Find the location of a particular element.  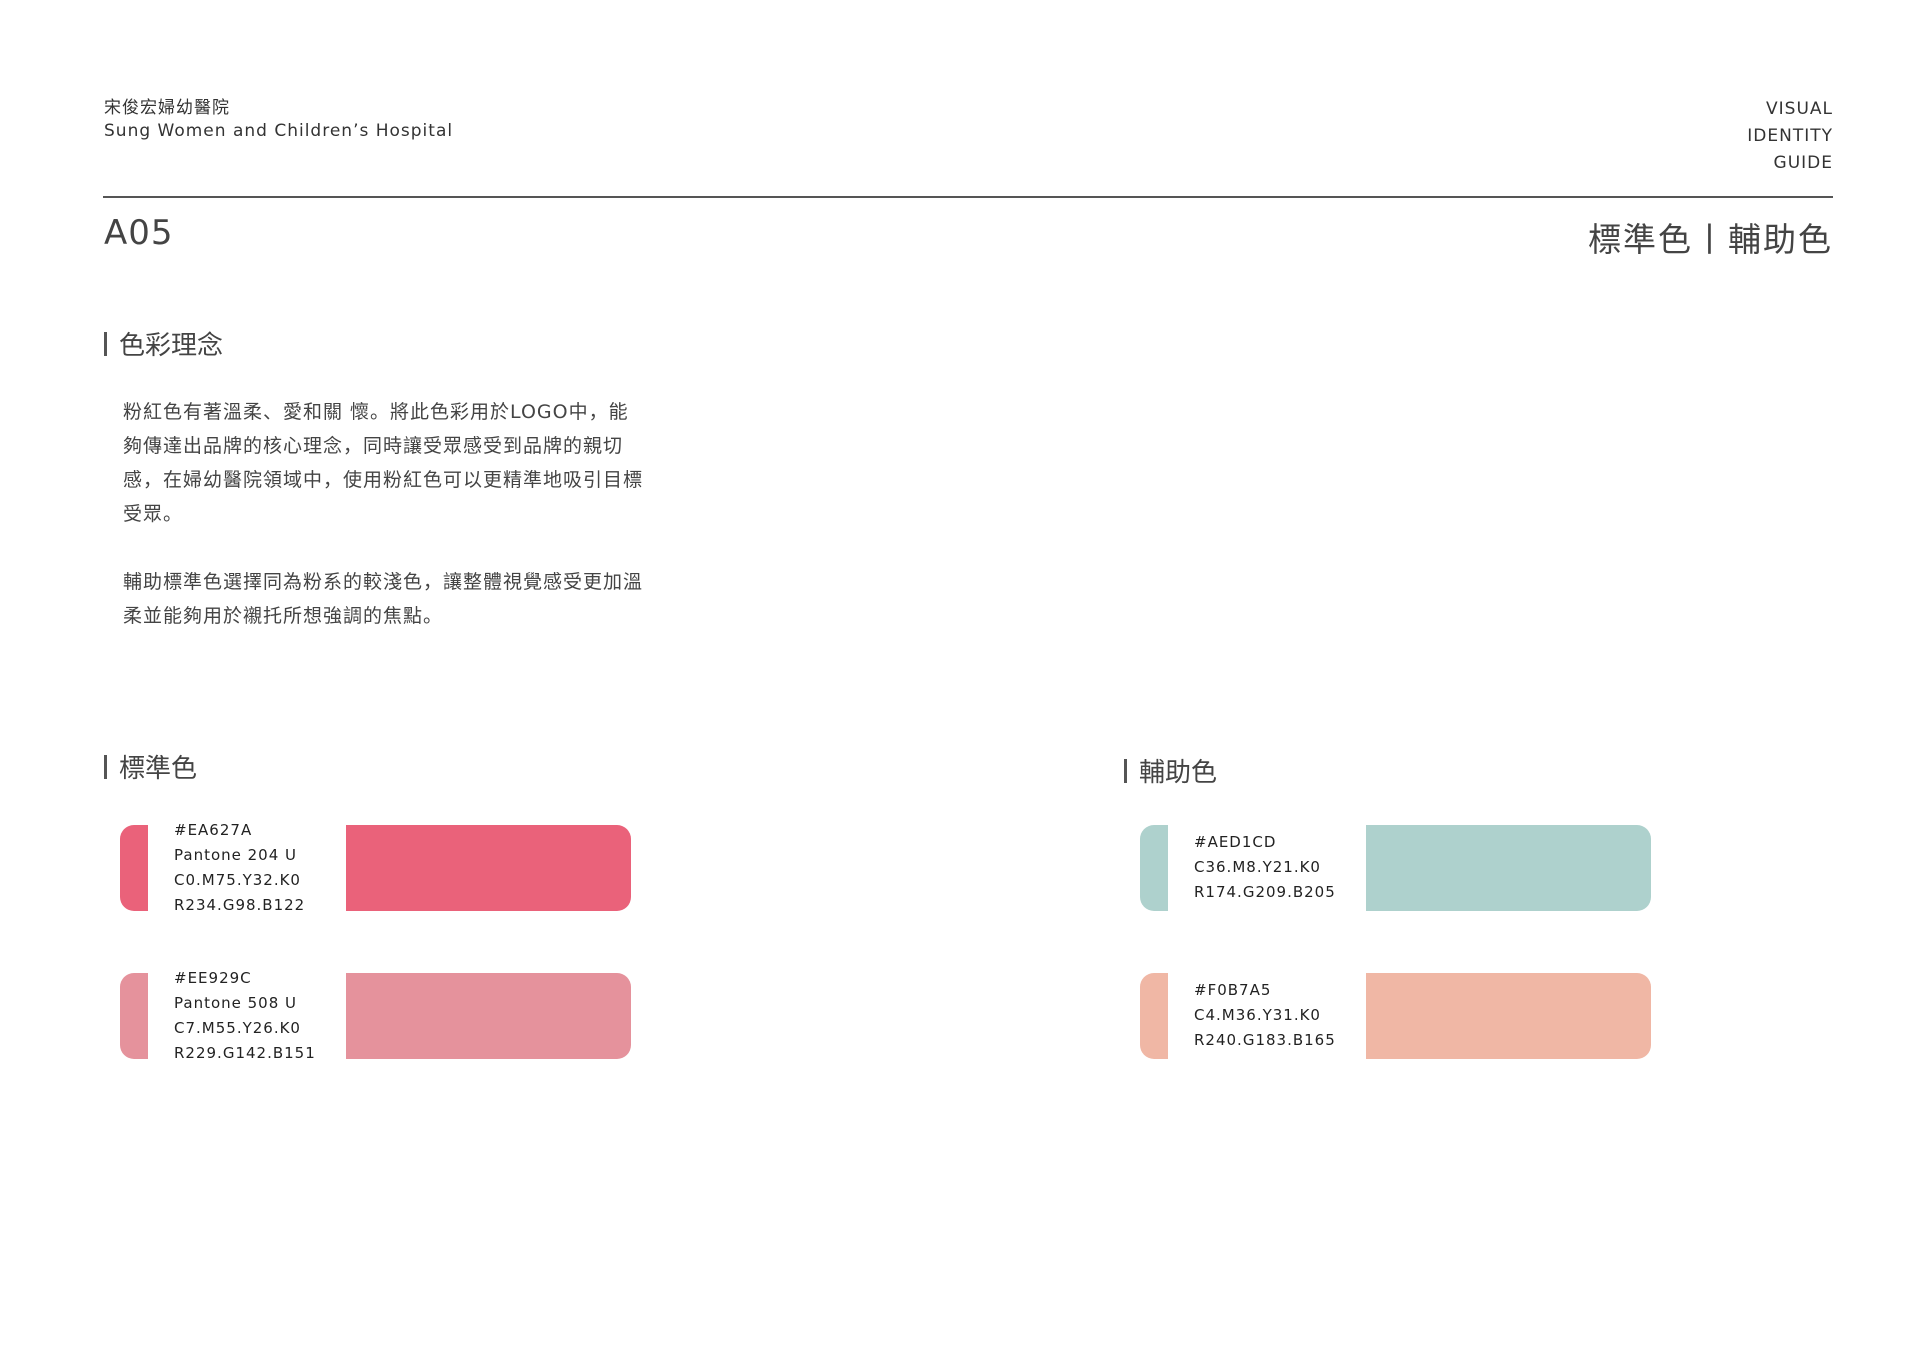

page-title: 標準色丨輔助色 is located at coordinates (1710, 239).